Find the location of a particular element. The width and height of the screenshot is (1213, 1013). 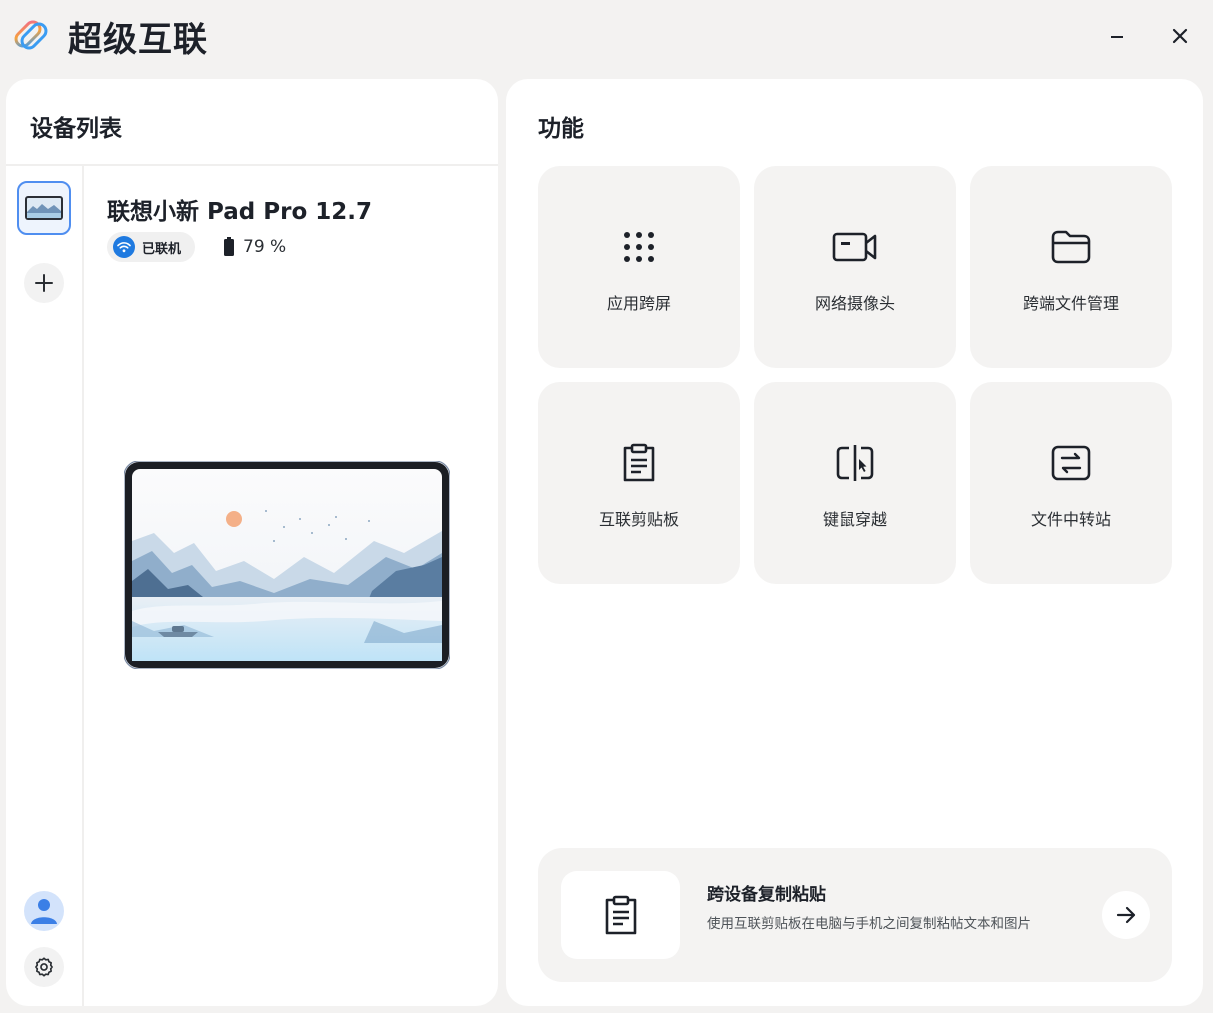

promo-icon-box is located at coordinates (620, 915).